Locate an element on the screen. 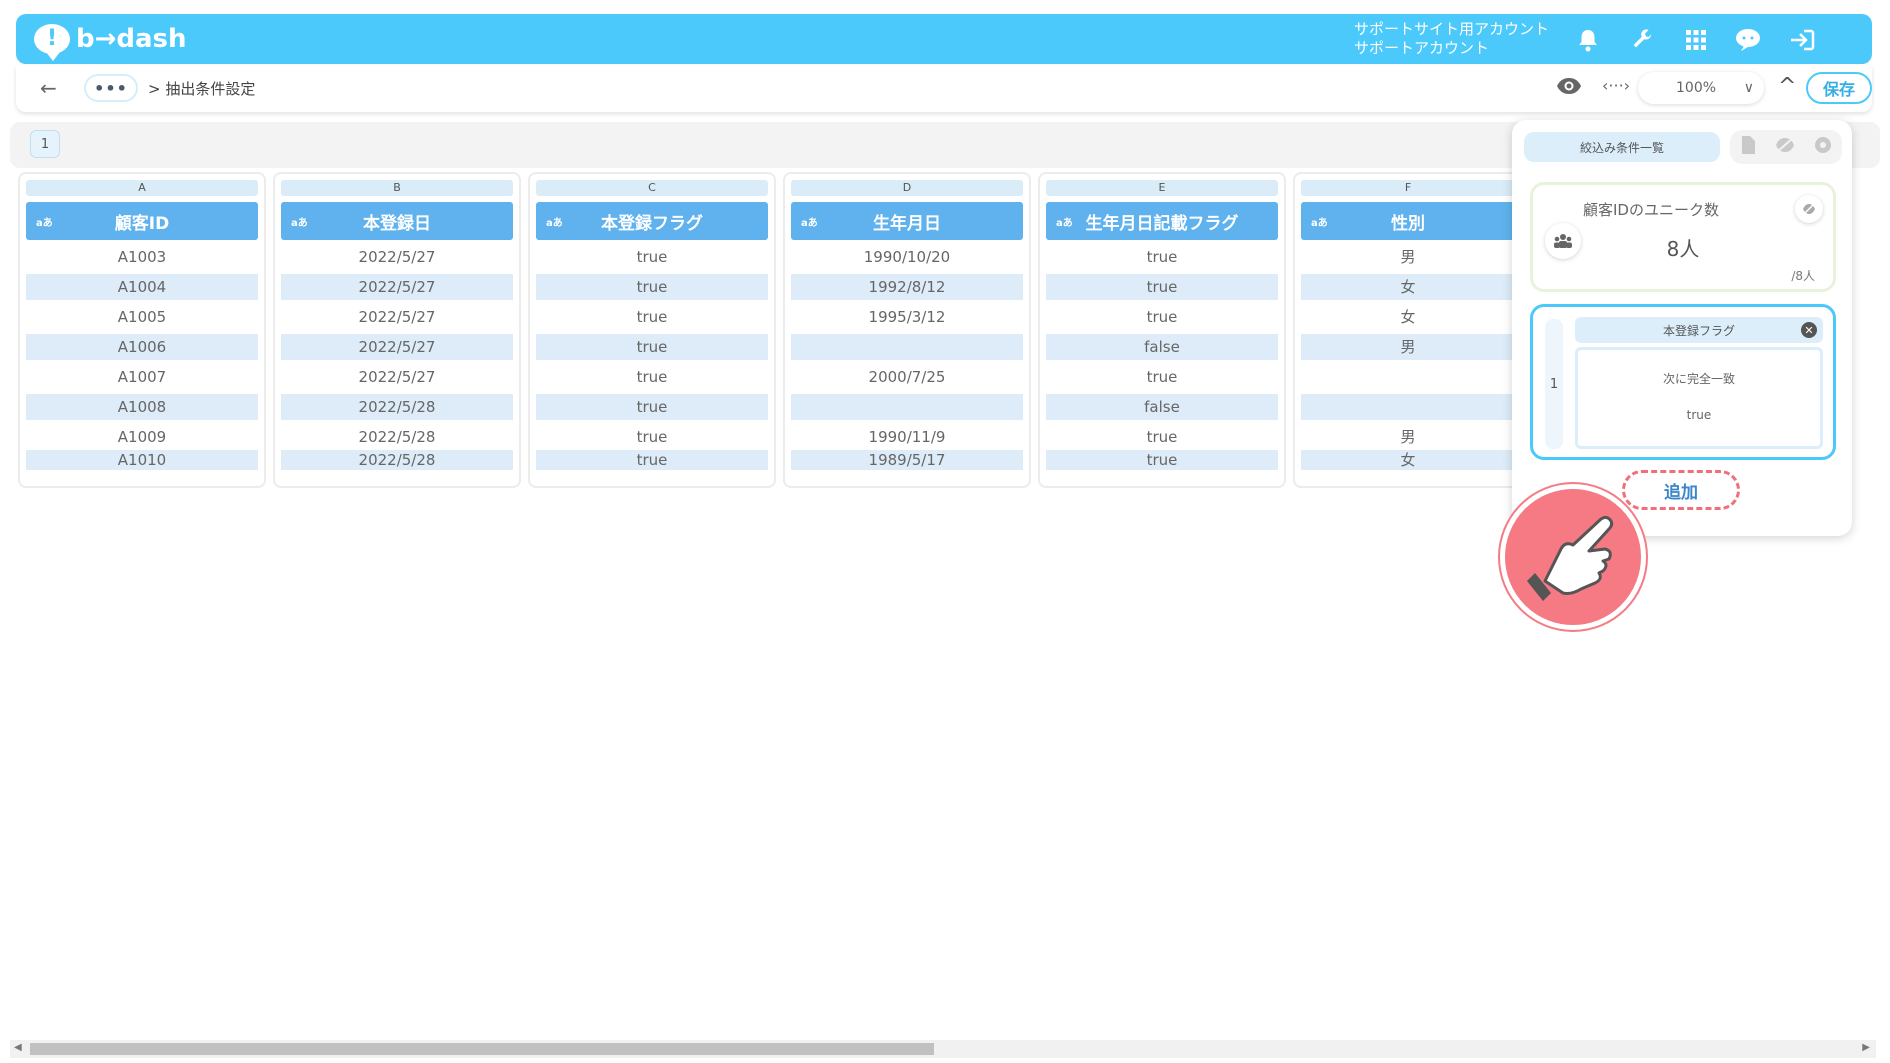  column-header: aあ 生年月日 is located at coordinates (907, 221).